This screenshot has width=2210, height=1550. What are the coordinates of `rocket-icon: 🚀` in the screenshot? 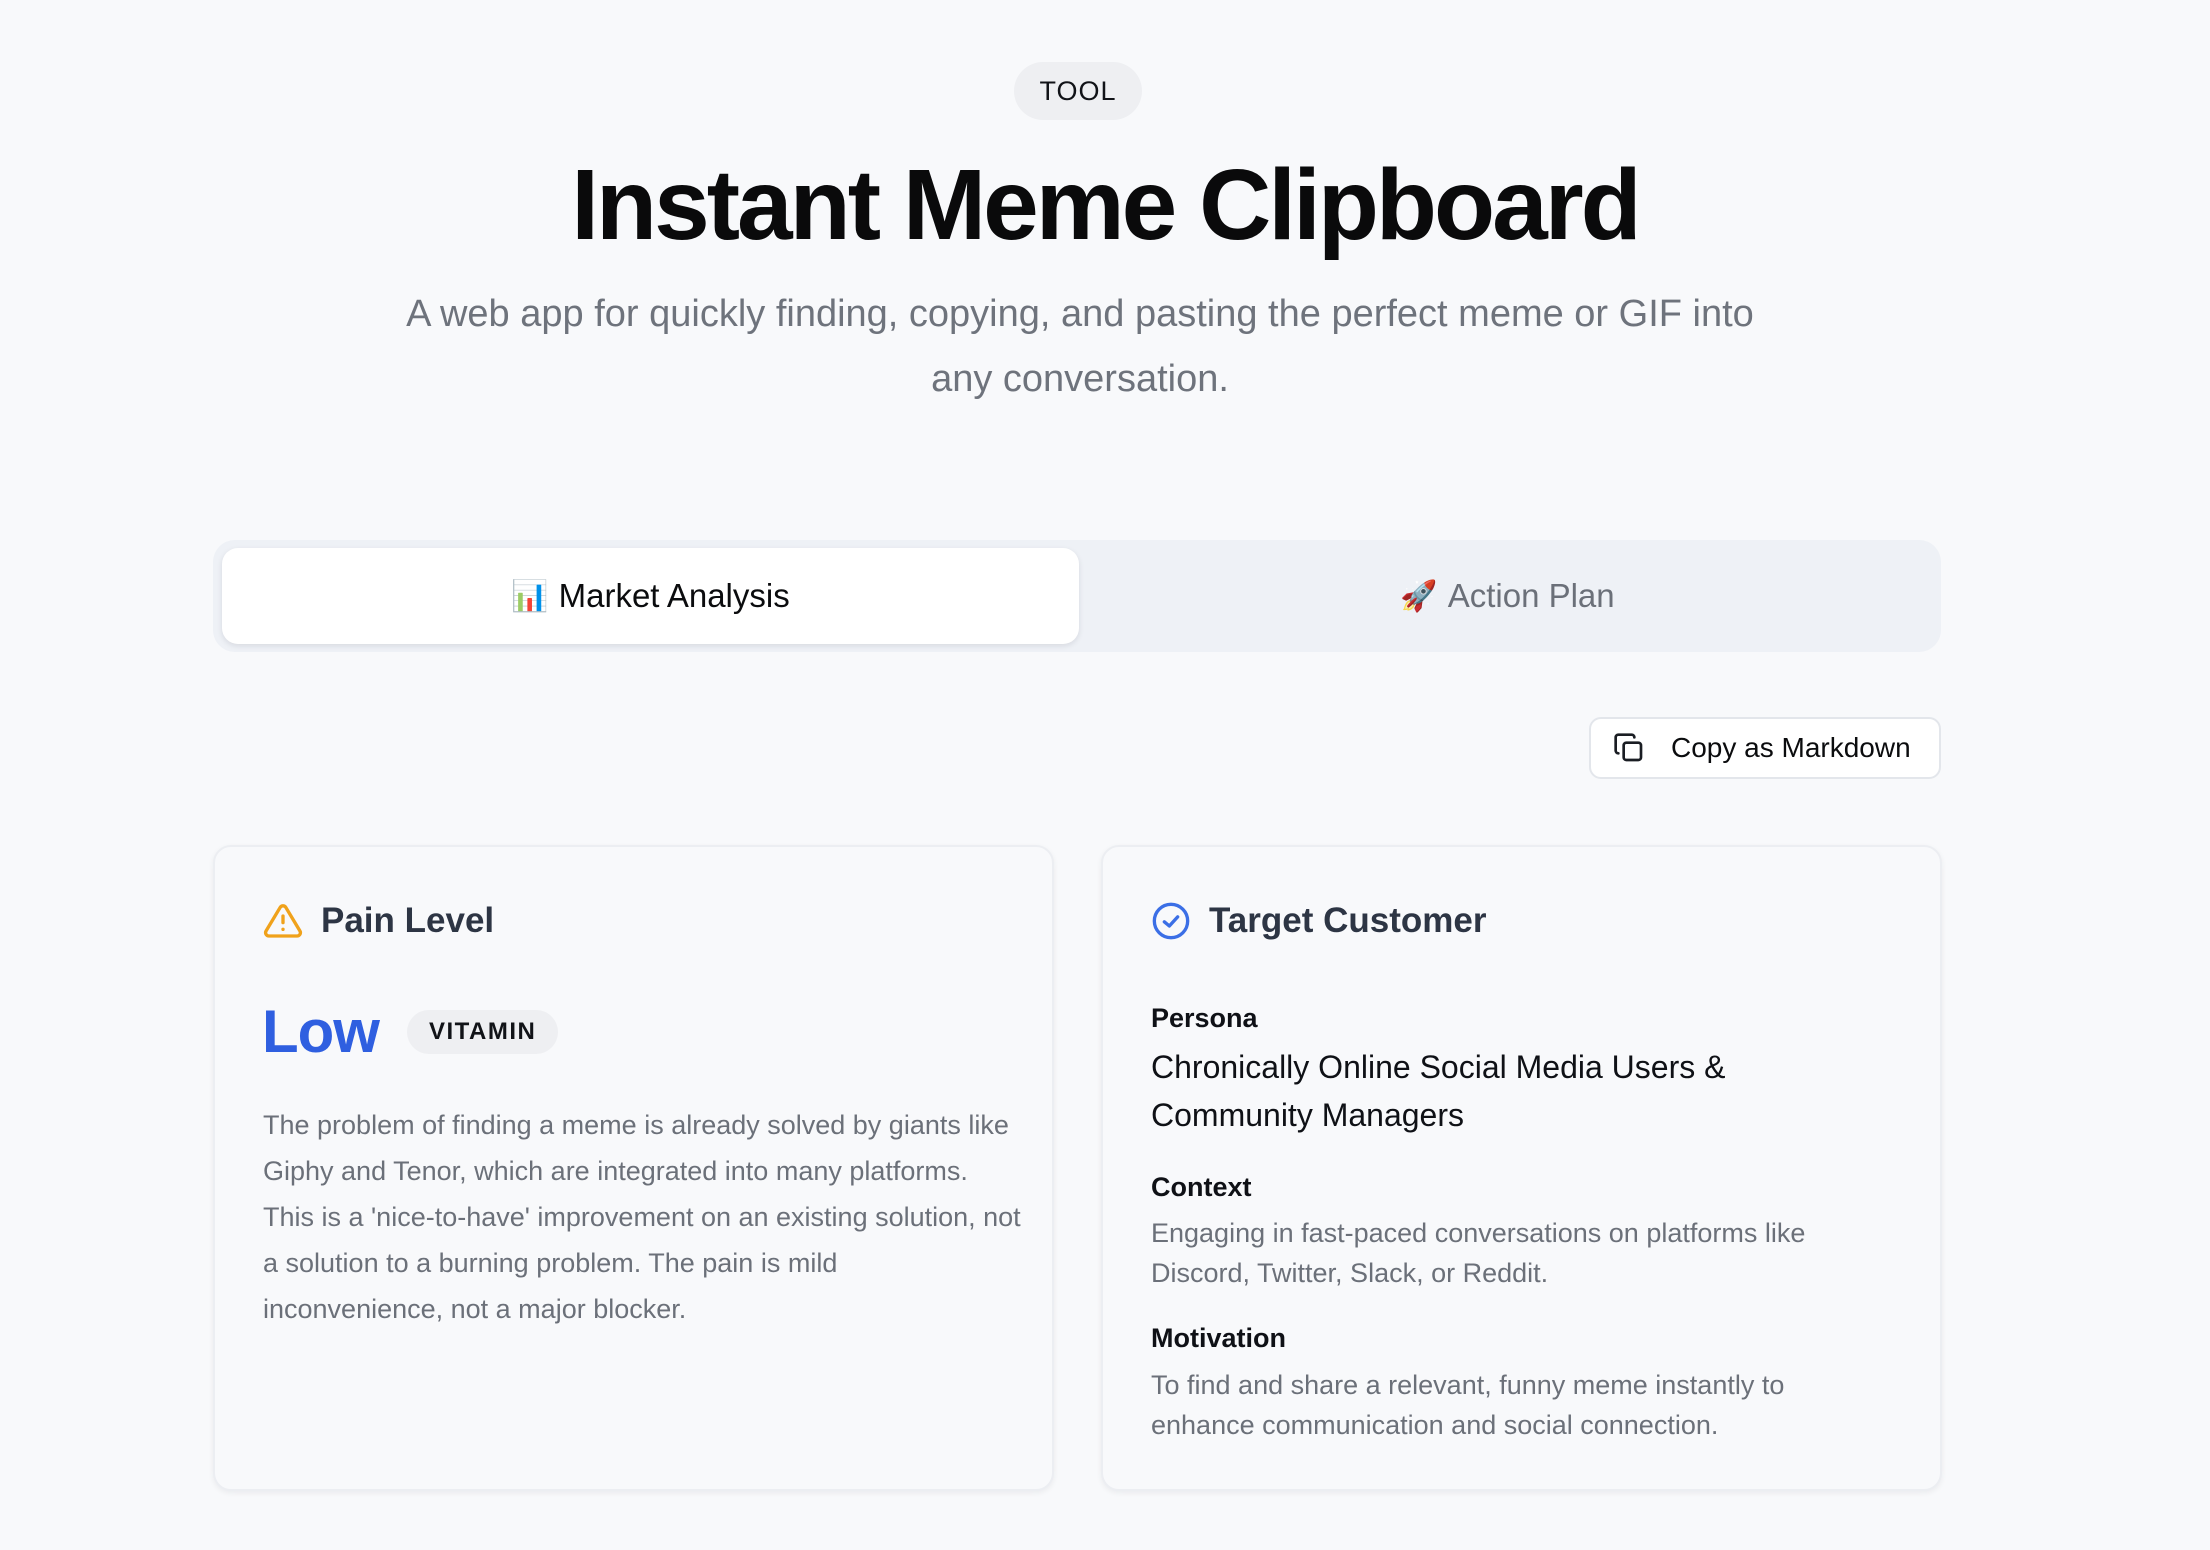 It's located at (1419, 596).